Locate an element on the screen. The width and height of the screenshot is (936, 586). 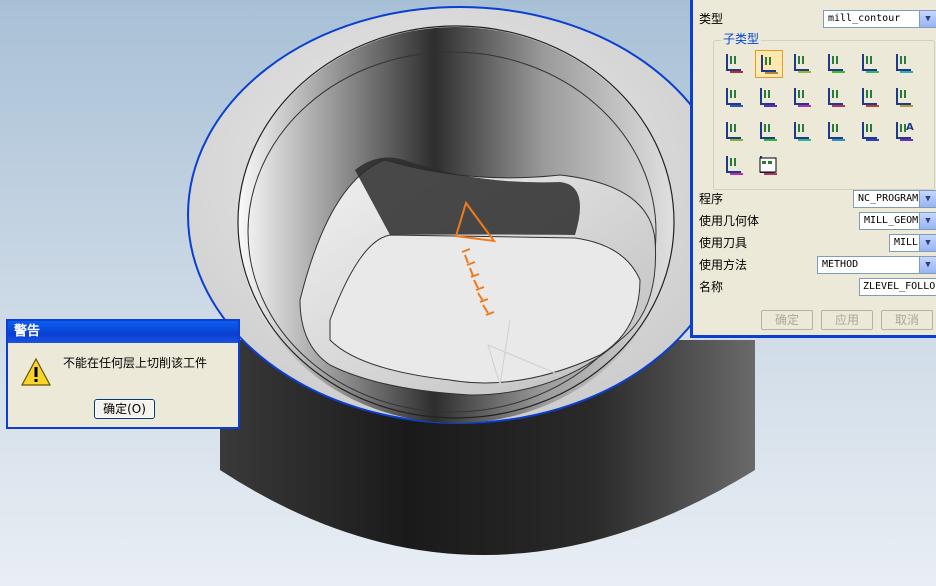
program-select: NC_PROGRAM ▼ is located at coordinates (894, 199).